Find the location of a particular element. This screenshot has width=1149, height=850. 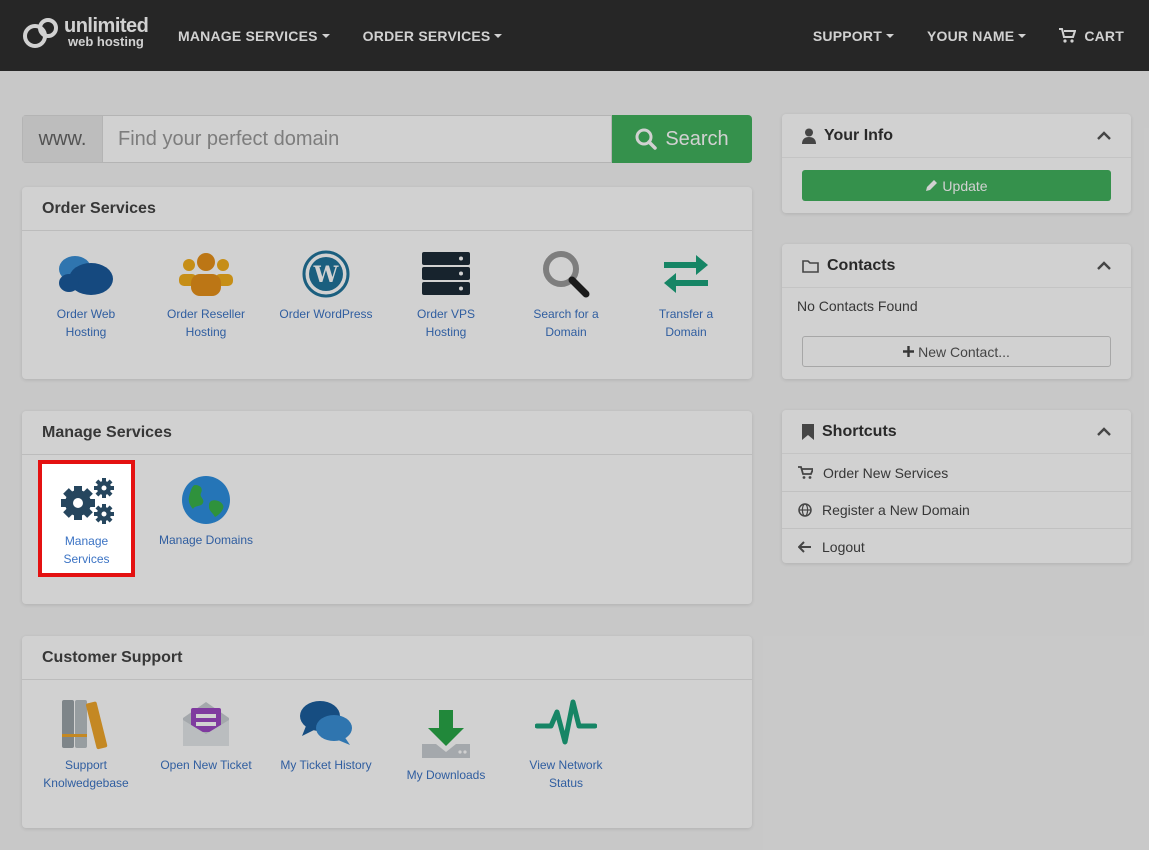

nav-manage-services: MANAGE SERVICES is located at coordinates (254, 36).